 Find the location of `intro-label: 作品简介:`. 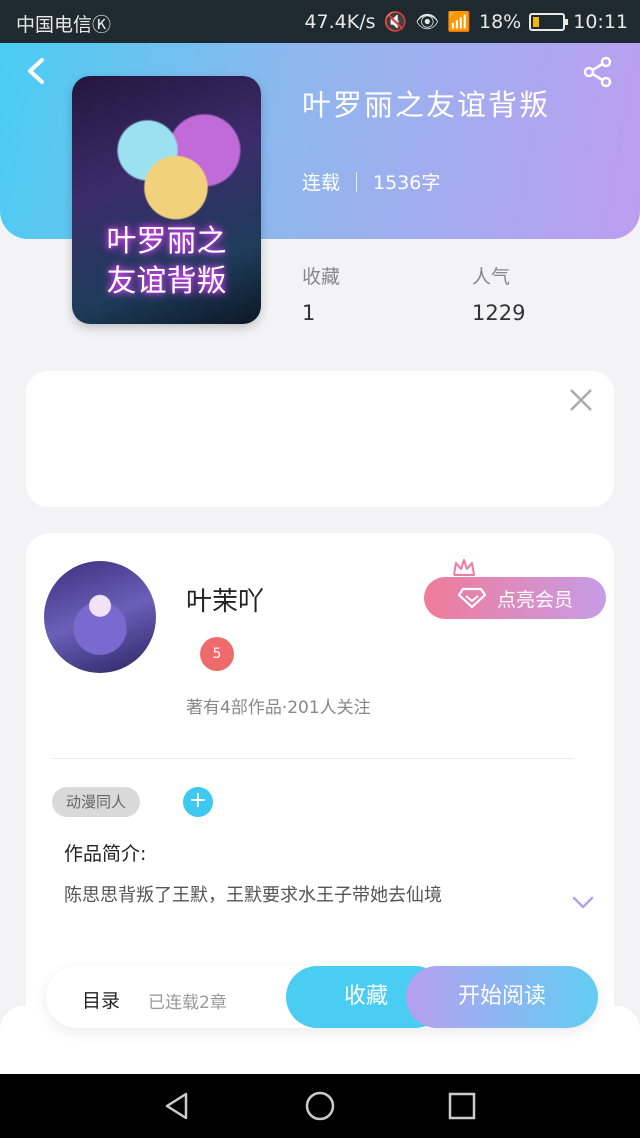

intro-label: 作品简介: is located at coordinates (105, 854).